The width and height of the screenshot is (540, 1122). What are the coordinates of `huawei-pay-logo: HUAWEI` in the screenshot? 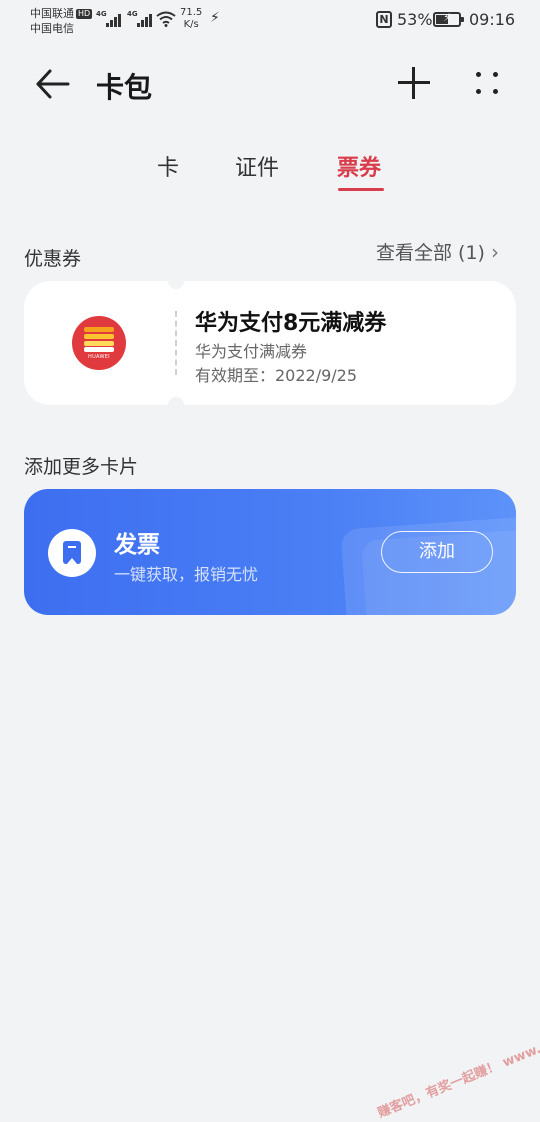 It's located at (99, 343).